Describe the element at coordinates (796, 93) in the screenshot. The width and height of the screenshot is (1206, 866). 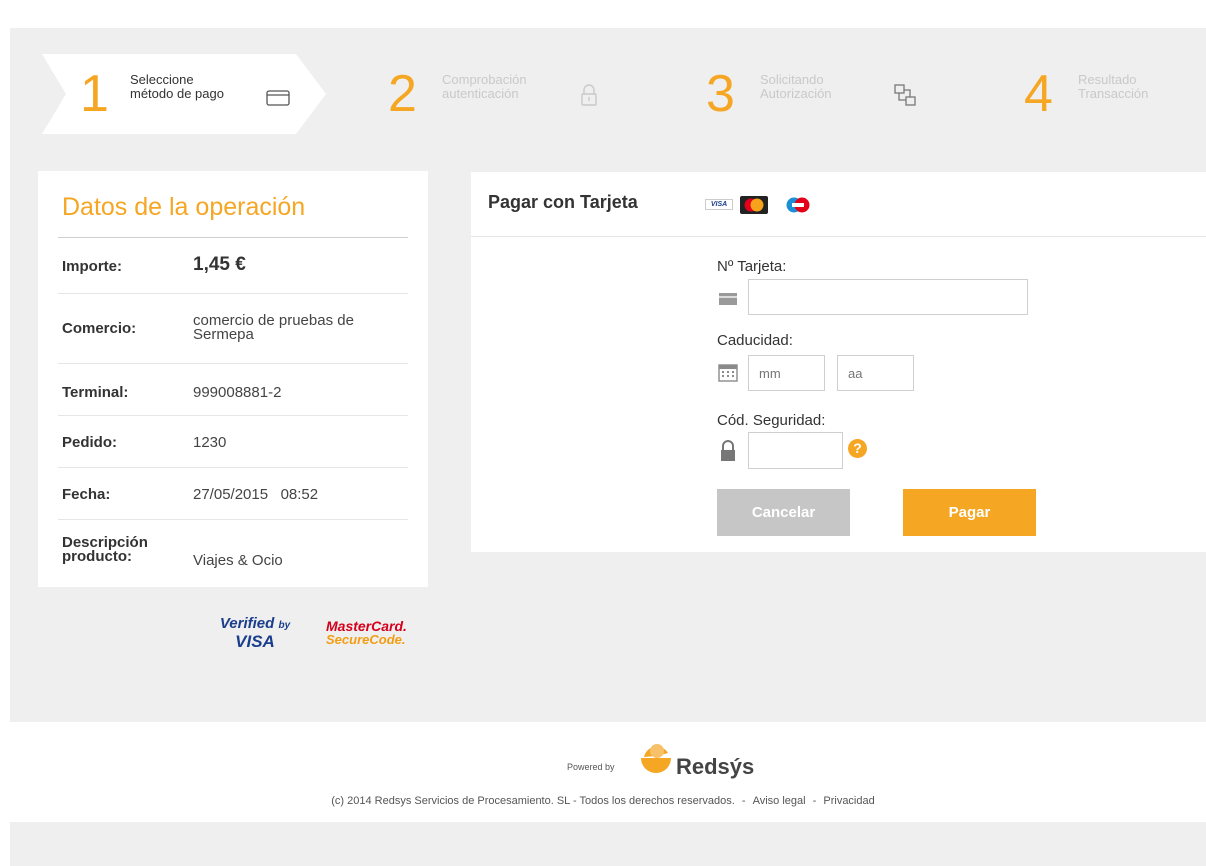
I see `step-3-label-line2: Autorización` at that location.